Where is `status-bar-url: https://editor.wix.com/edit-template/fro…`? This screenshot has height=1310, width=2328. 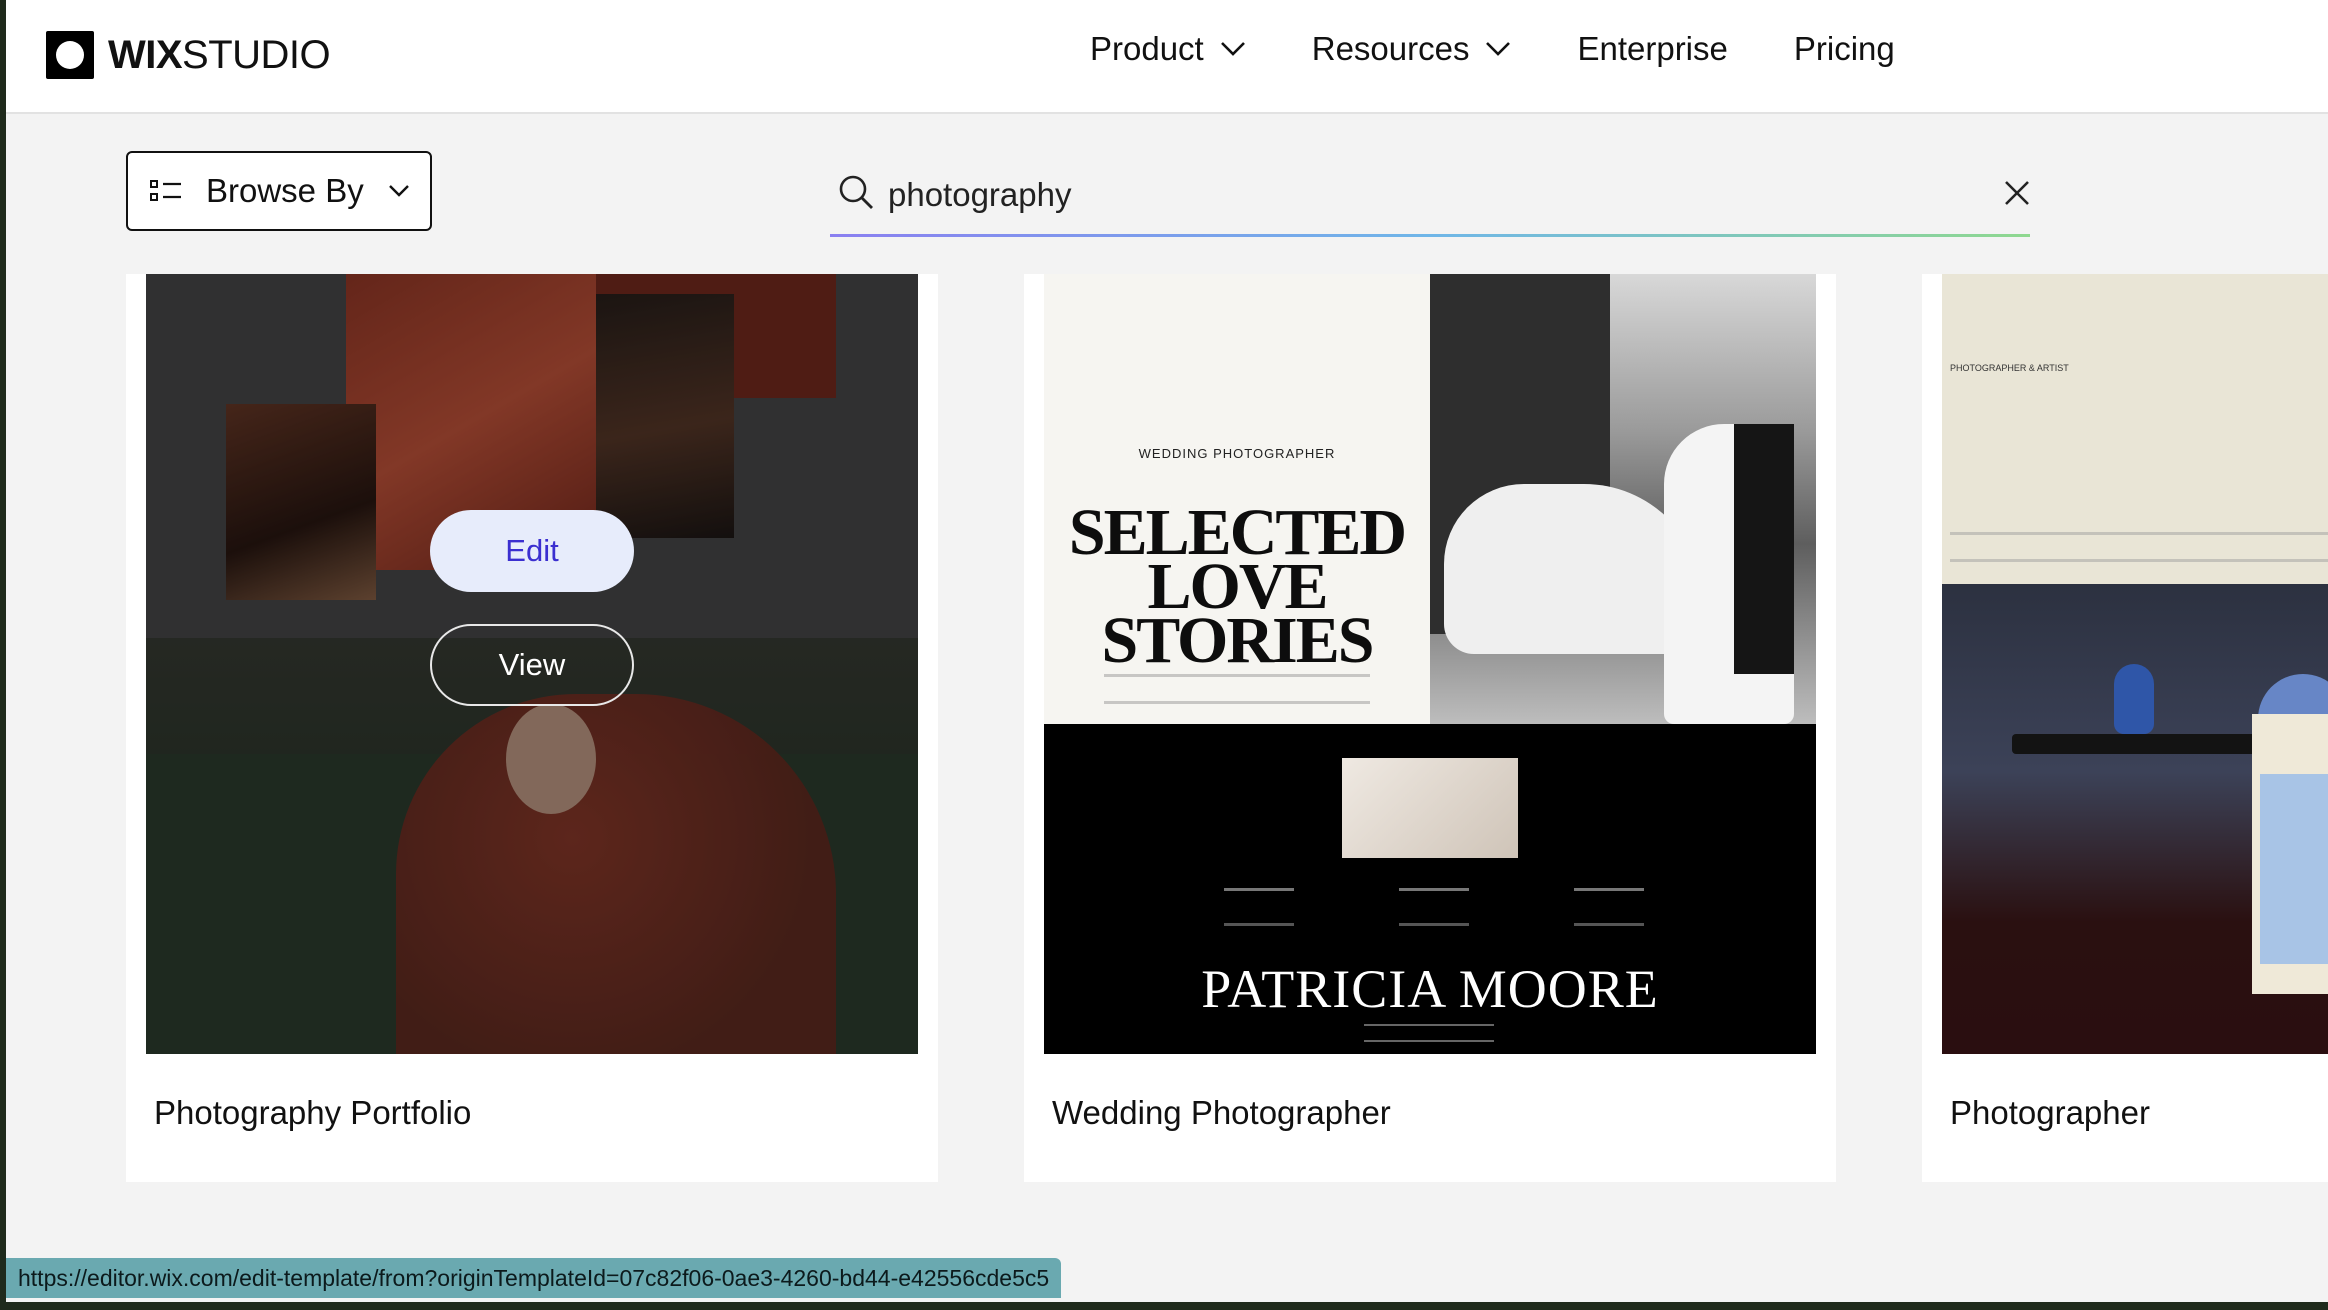
status-bar-url: https://editor.wix.com/edit-template/fro… is located at coordinates (534, 1278).